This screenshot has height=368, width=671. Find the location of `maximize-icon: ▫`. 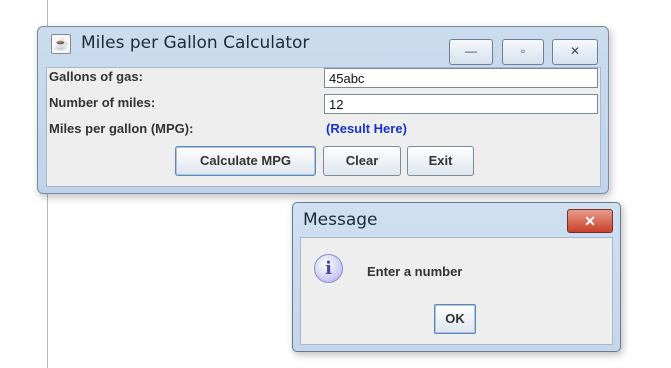

maximize-icon: ▫ is located at coordinates (523, 51).